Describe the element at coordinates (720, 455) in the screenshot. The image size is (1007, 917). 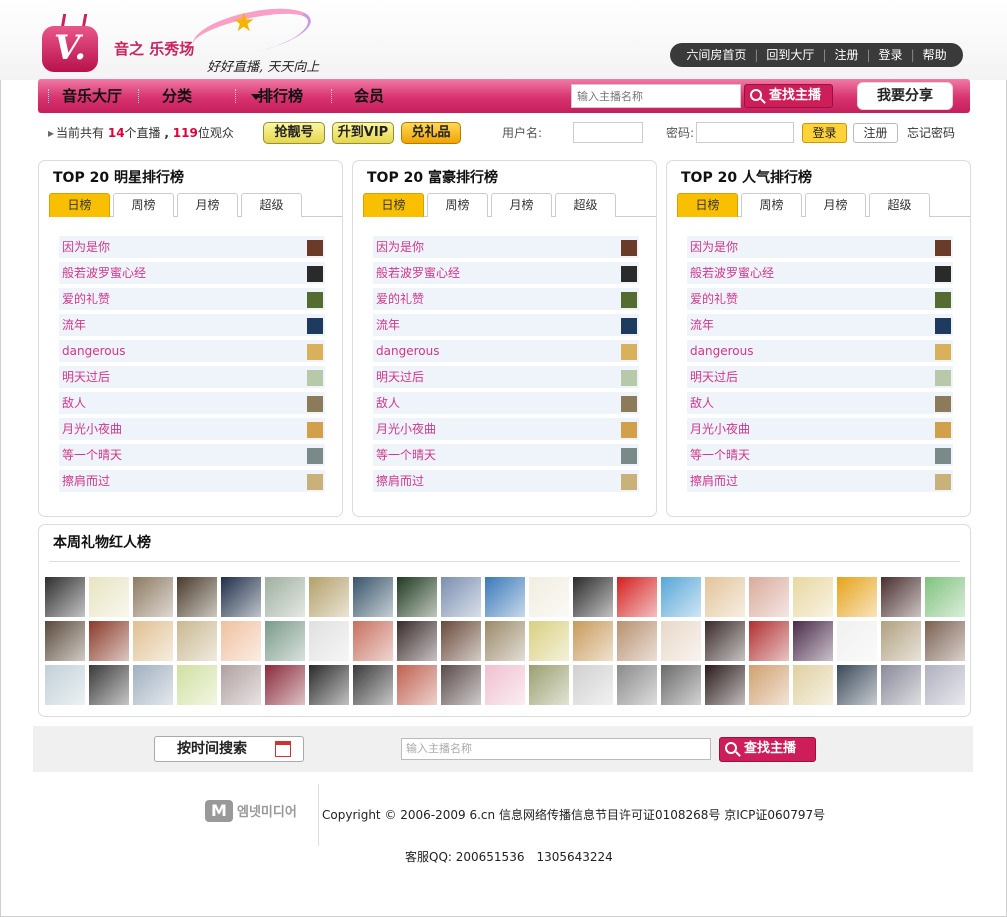
I see `song-title: 等一个晴天` at that location.